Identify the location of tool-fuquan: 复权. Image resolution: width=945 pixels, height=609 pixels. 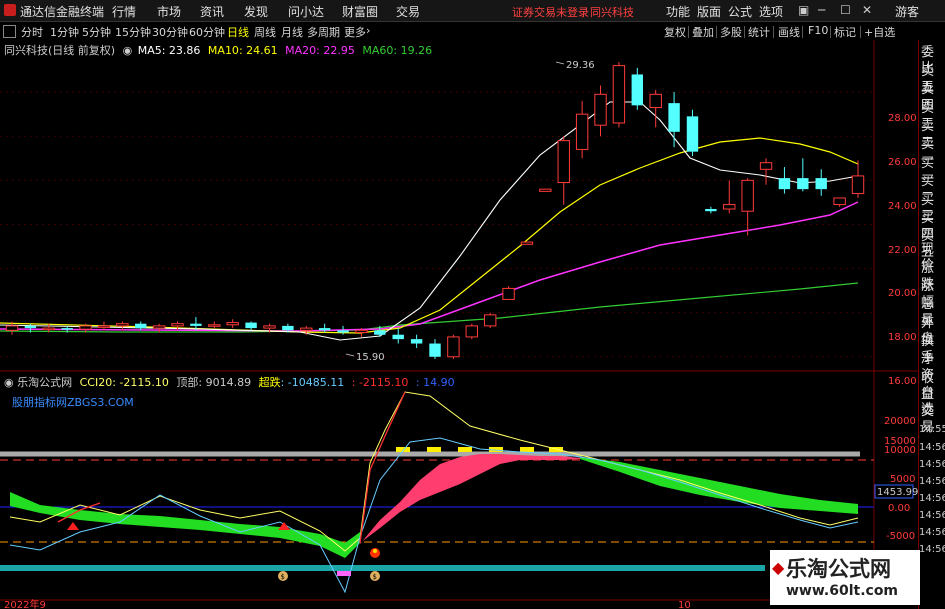
(675, 32).